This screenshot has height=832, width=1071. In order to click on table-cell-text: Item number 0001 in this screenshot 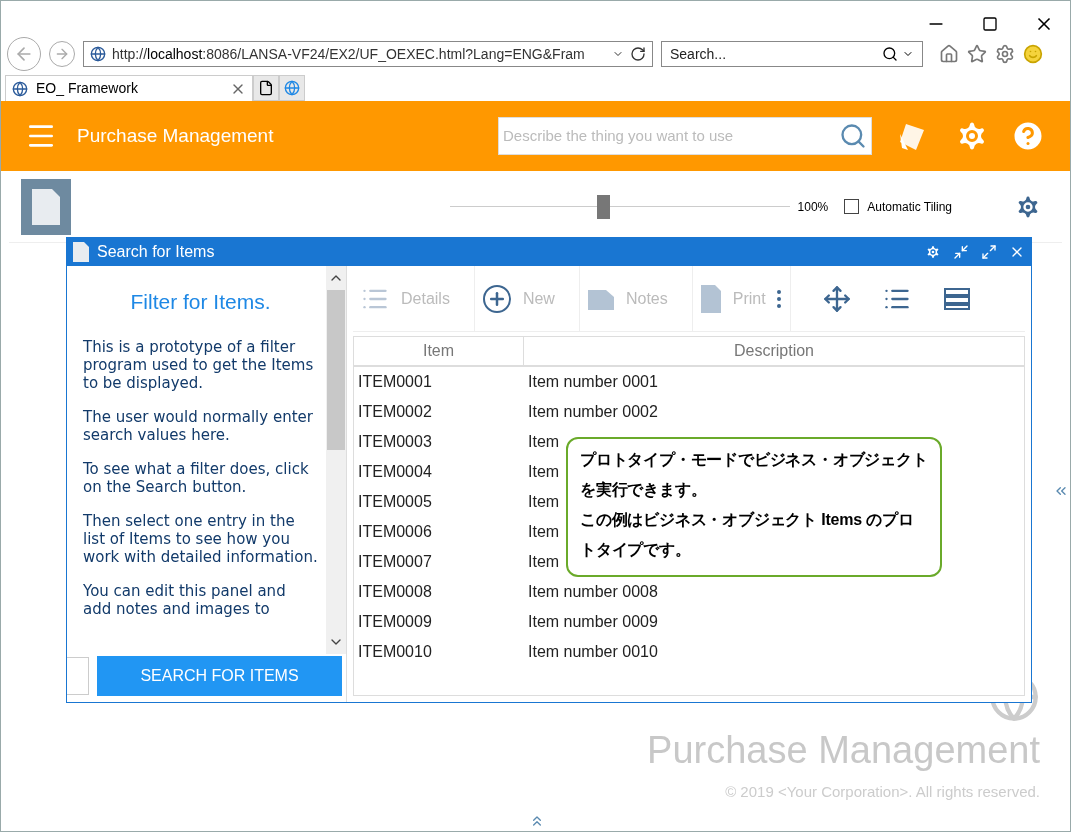, I will do `click(592, 382)`.